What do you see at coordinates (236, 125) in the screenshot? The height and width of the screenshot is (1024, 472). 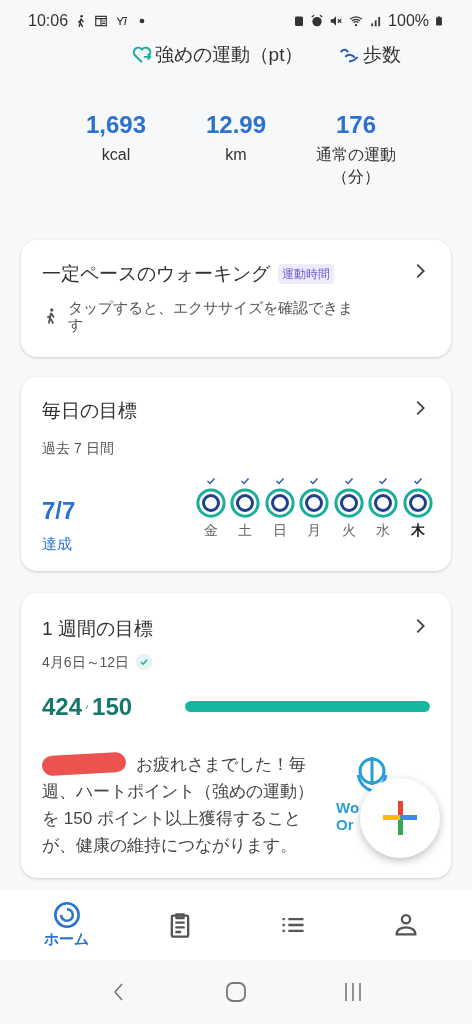 I see `stat-value: 12.99` at bounding box center [236, 125].